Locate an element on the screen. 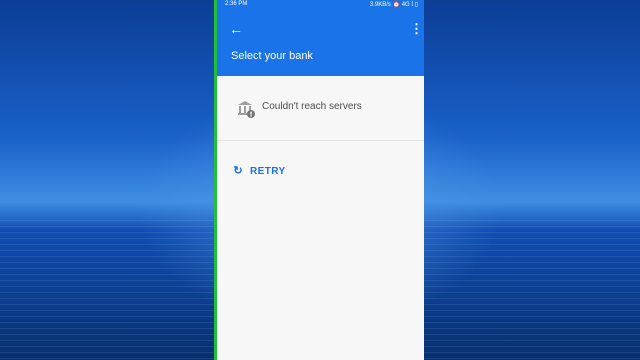 The height and width of the screenshot is (360, 640). bank-icon is located at coordinates (246, 109).